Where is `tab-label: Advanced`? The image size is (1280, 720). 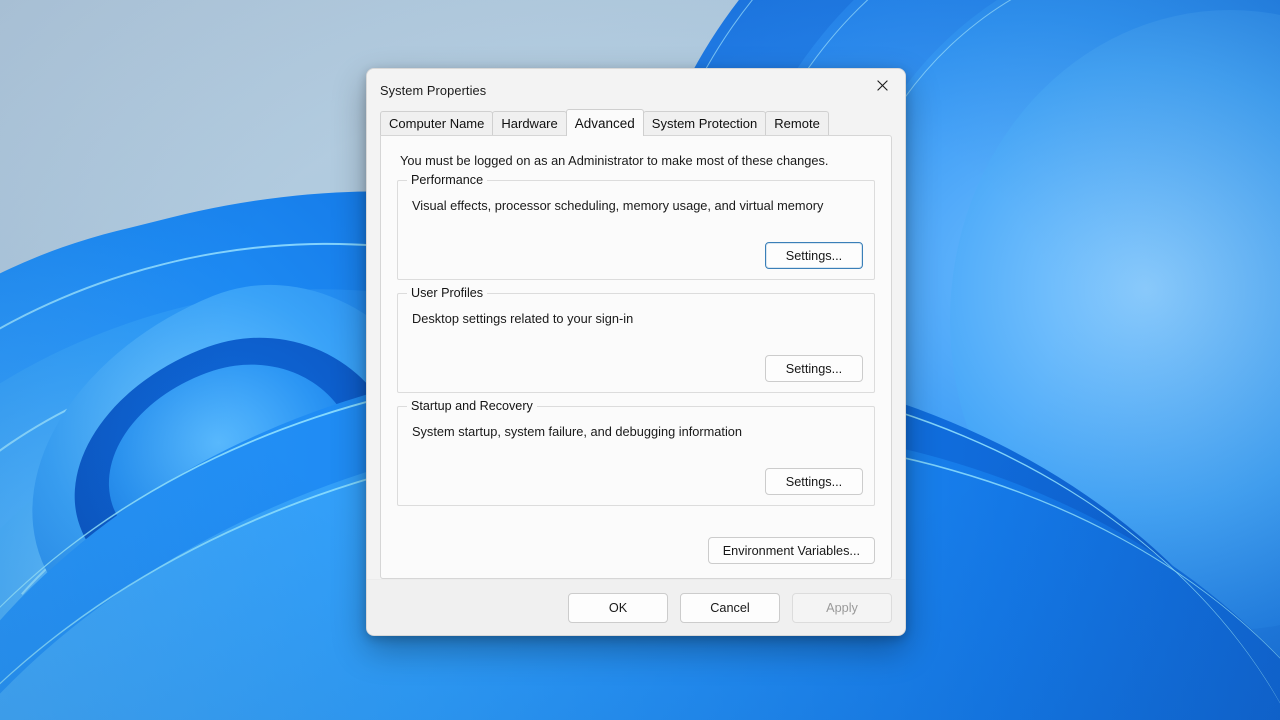
tab-label: Advanced is located at coordinates (604, 123).